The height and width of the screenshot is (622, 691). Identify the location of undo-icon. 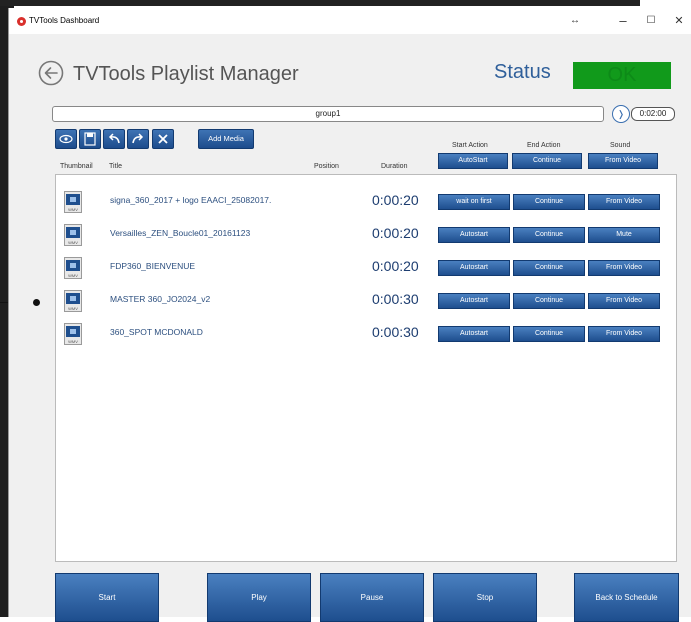
(114, 138).